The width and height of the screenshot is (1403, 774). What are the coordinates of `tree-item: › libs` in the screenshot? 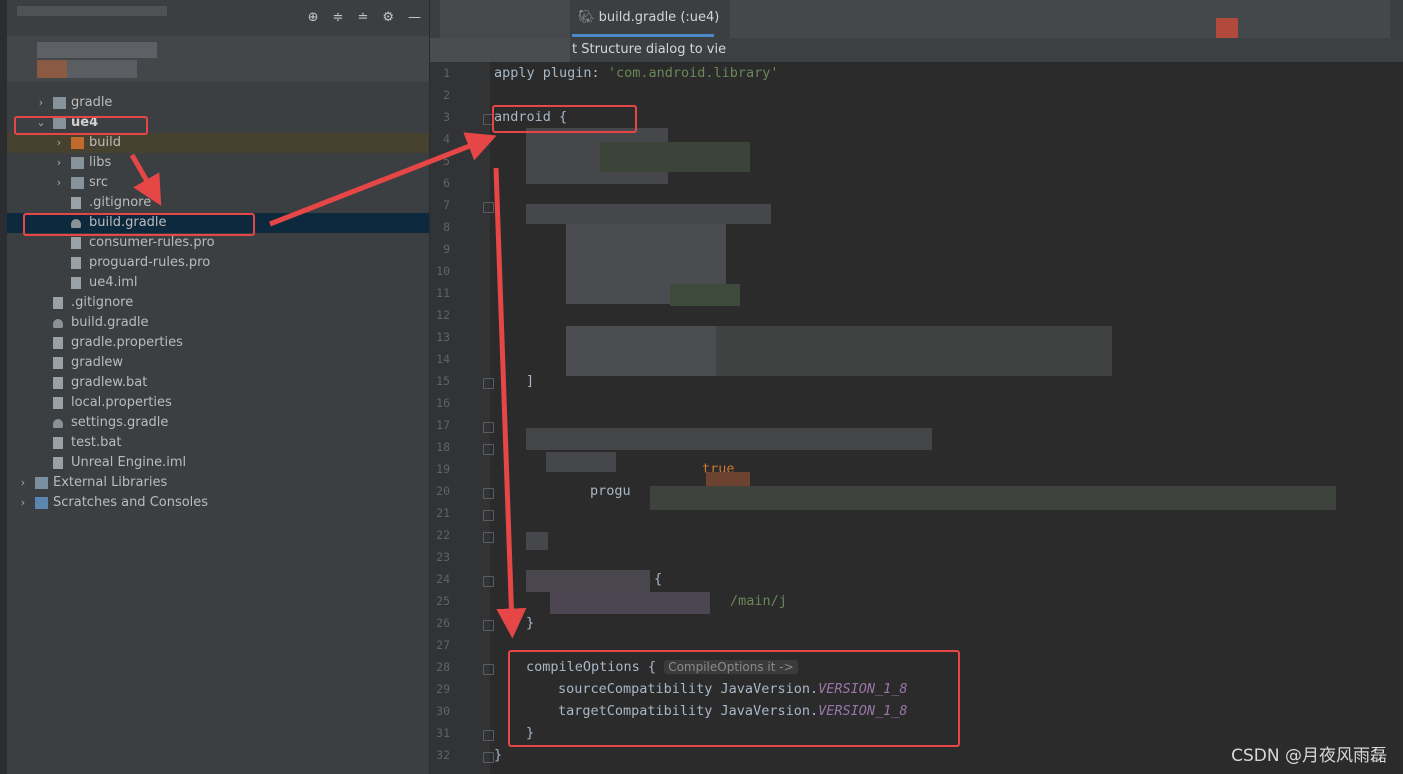 It's located at (218, 163).